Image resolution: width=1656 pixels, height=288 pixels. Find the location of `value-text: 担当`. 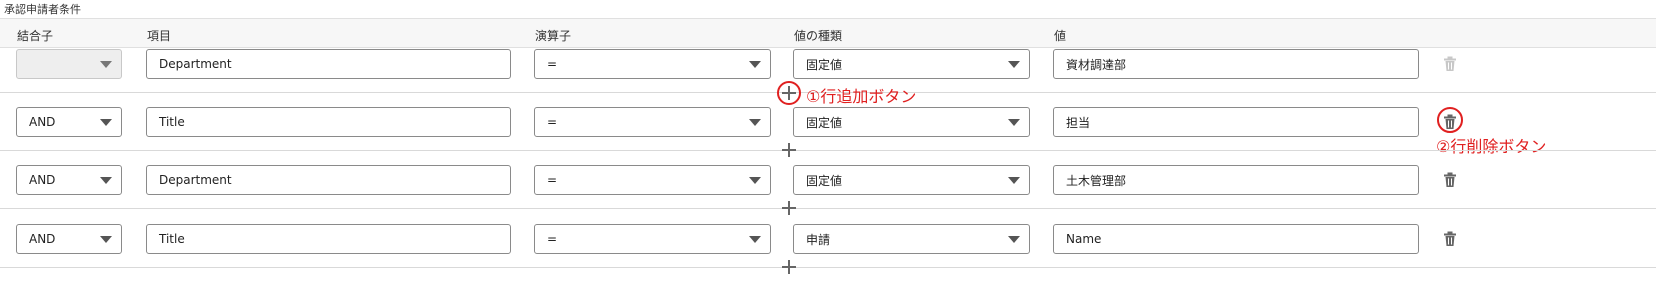

value-text: 担当 is located at coordinates (1078, 122).